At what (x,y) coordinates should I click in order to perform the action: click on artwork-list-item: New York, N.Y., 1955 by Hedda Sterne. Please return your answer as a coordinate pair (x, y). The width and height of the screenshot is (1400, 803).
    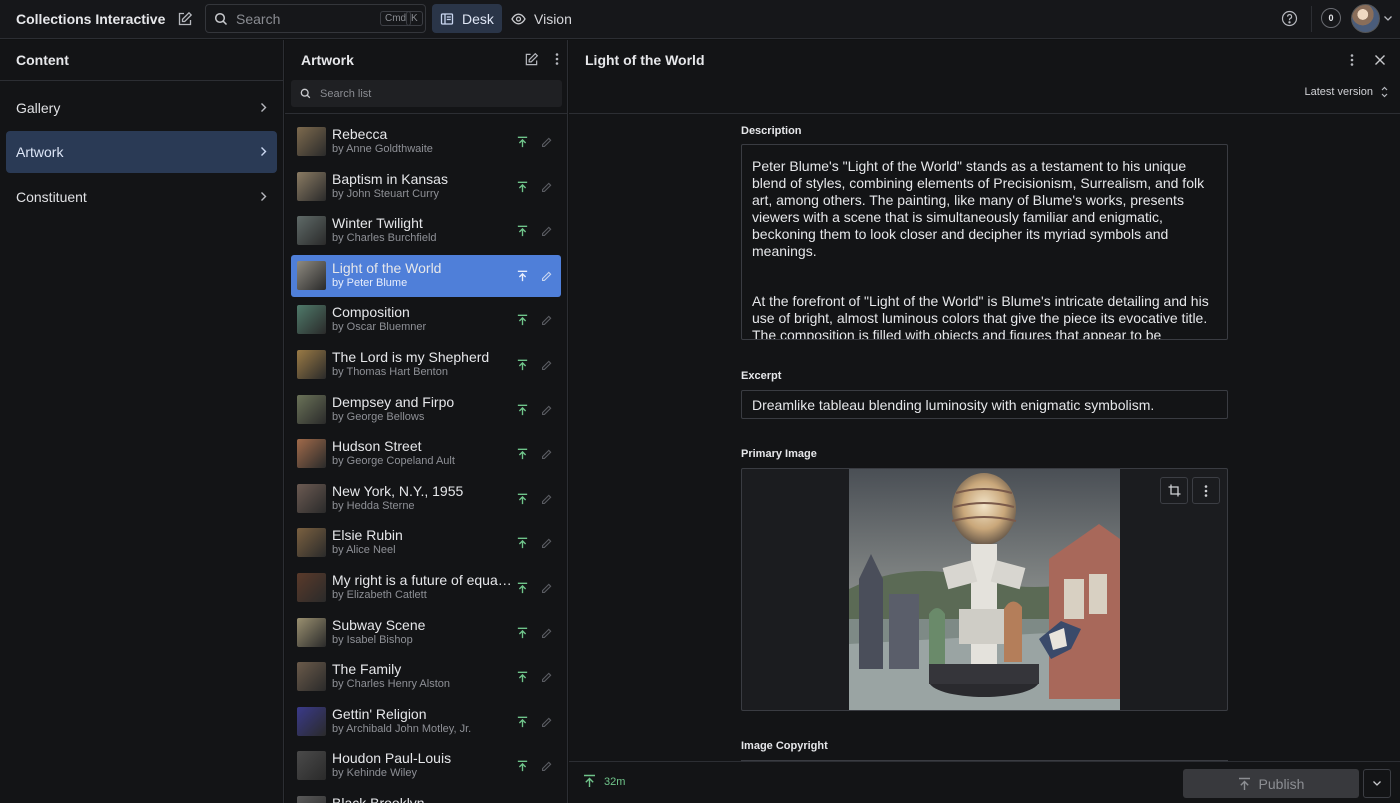
    Looking at the image, I should click on (426, 499).